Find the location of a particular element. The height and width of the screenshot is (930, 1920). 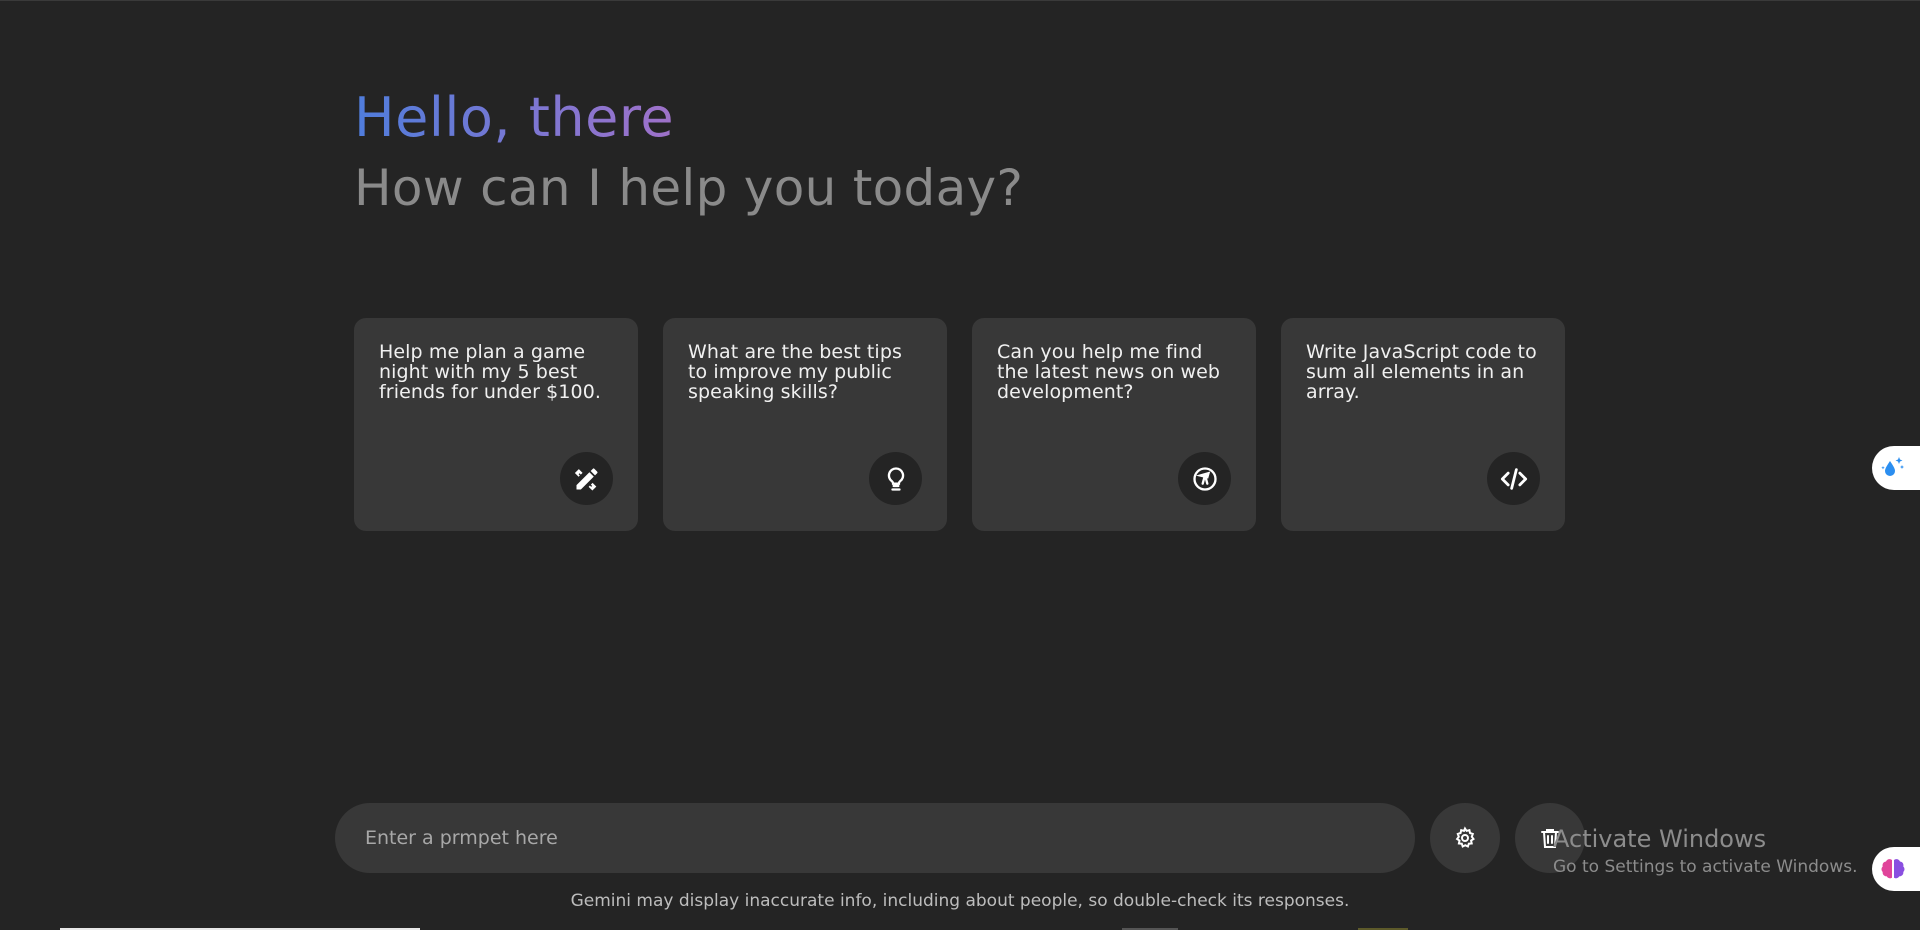

window-top-border is located at coordinates (960, 0).